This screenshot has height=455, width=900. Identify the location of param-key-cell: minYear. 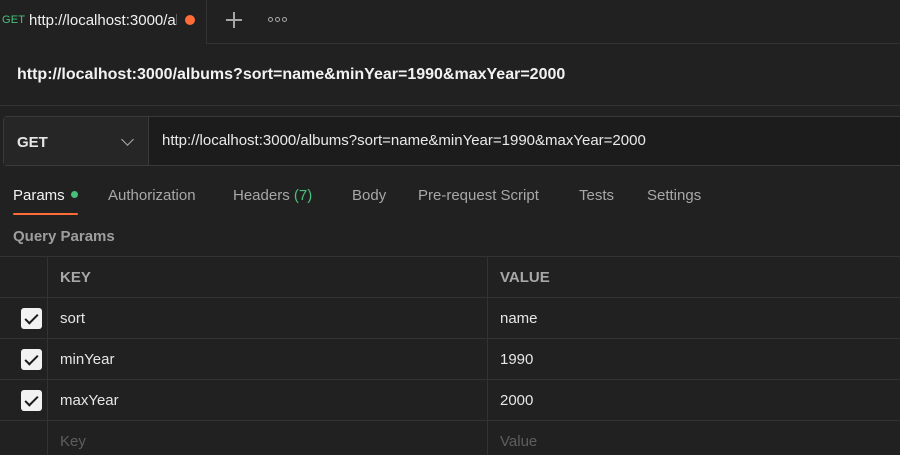
(268, 359).